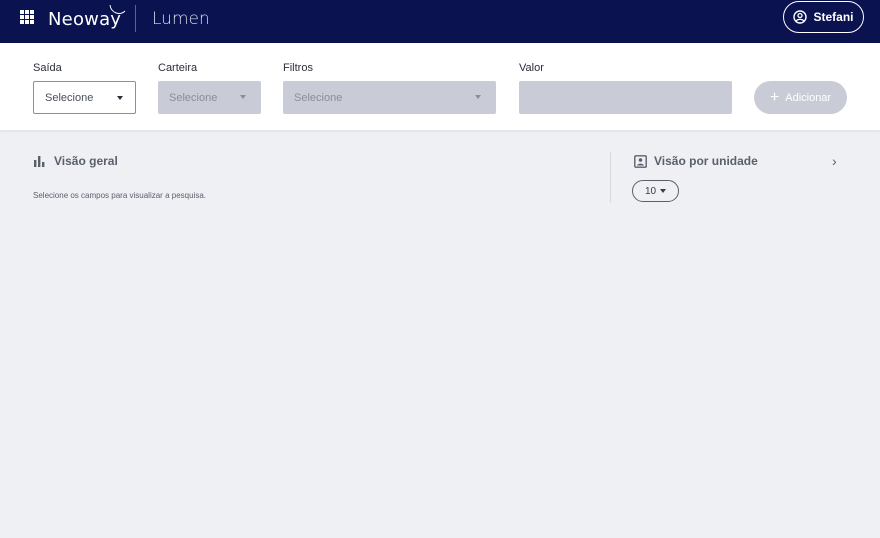  I want to click on filtros-select-value: Selecione, so click(318, 97).